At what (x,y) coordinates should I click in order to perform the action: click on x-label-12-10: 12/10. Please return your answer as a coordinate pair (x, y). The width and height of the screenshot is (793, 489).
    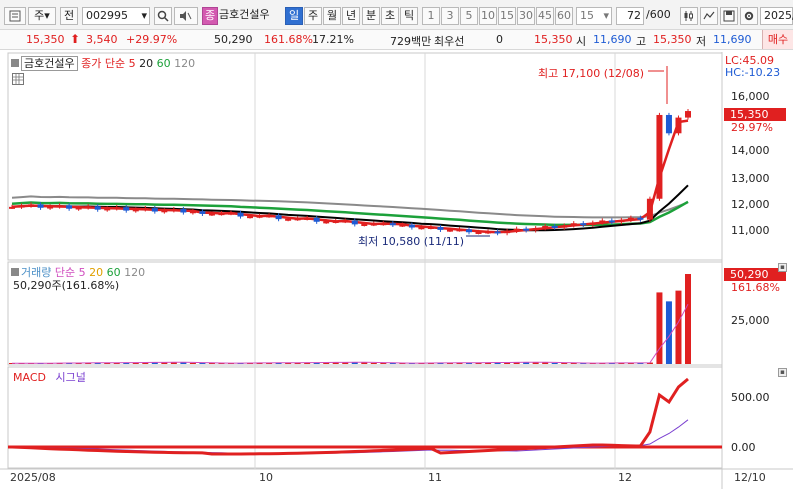
    Looking at the image, I should click on (750, 477).